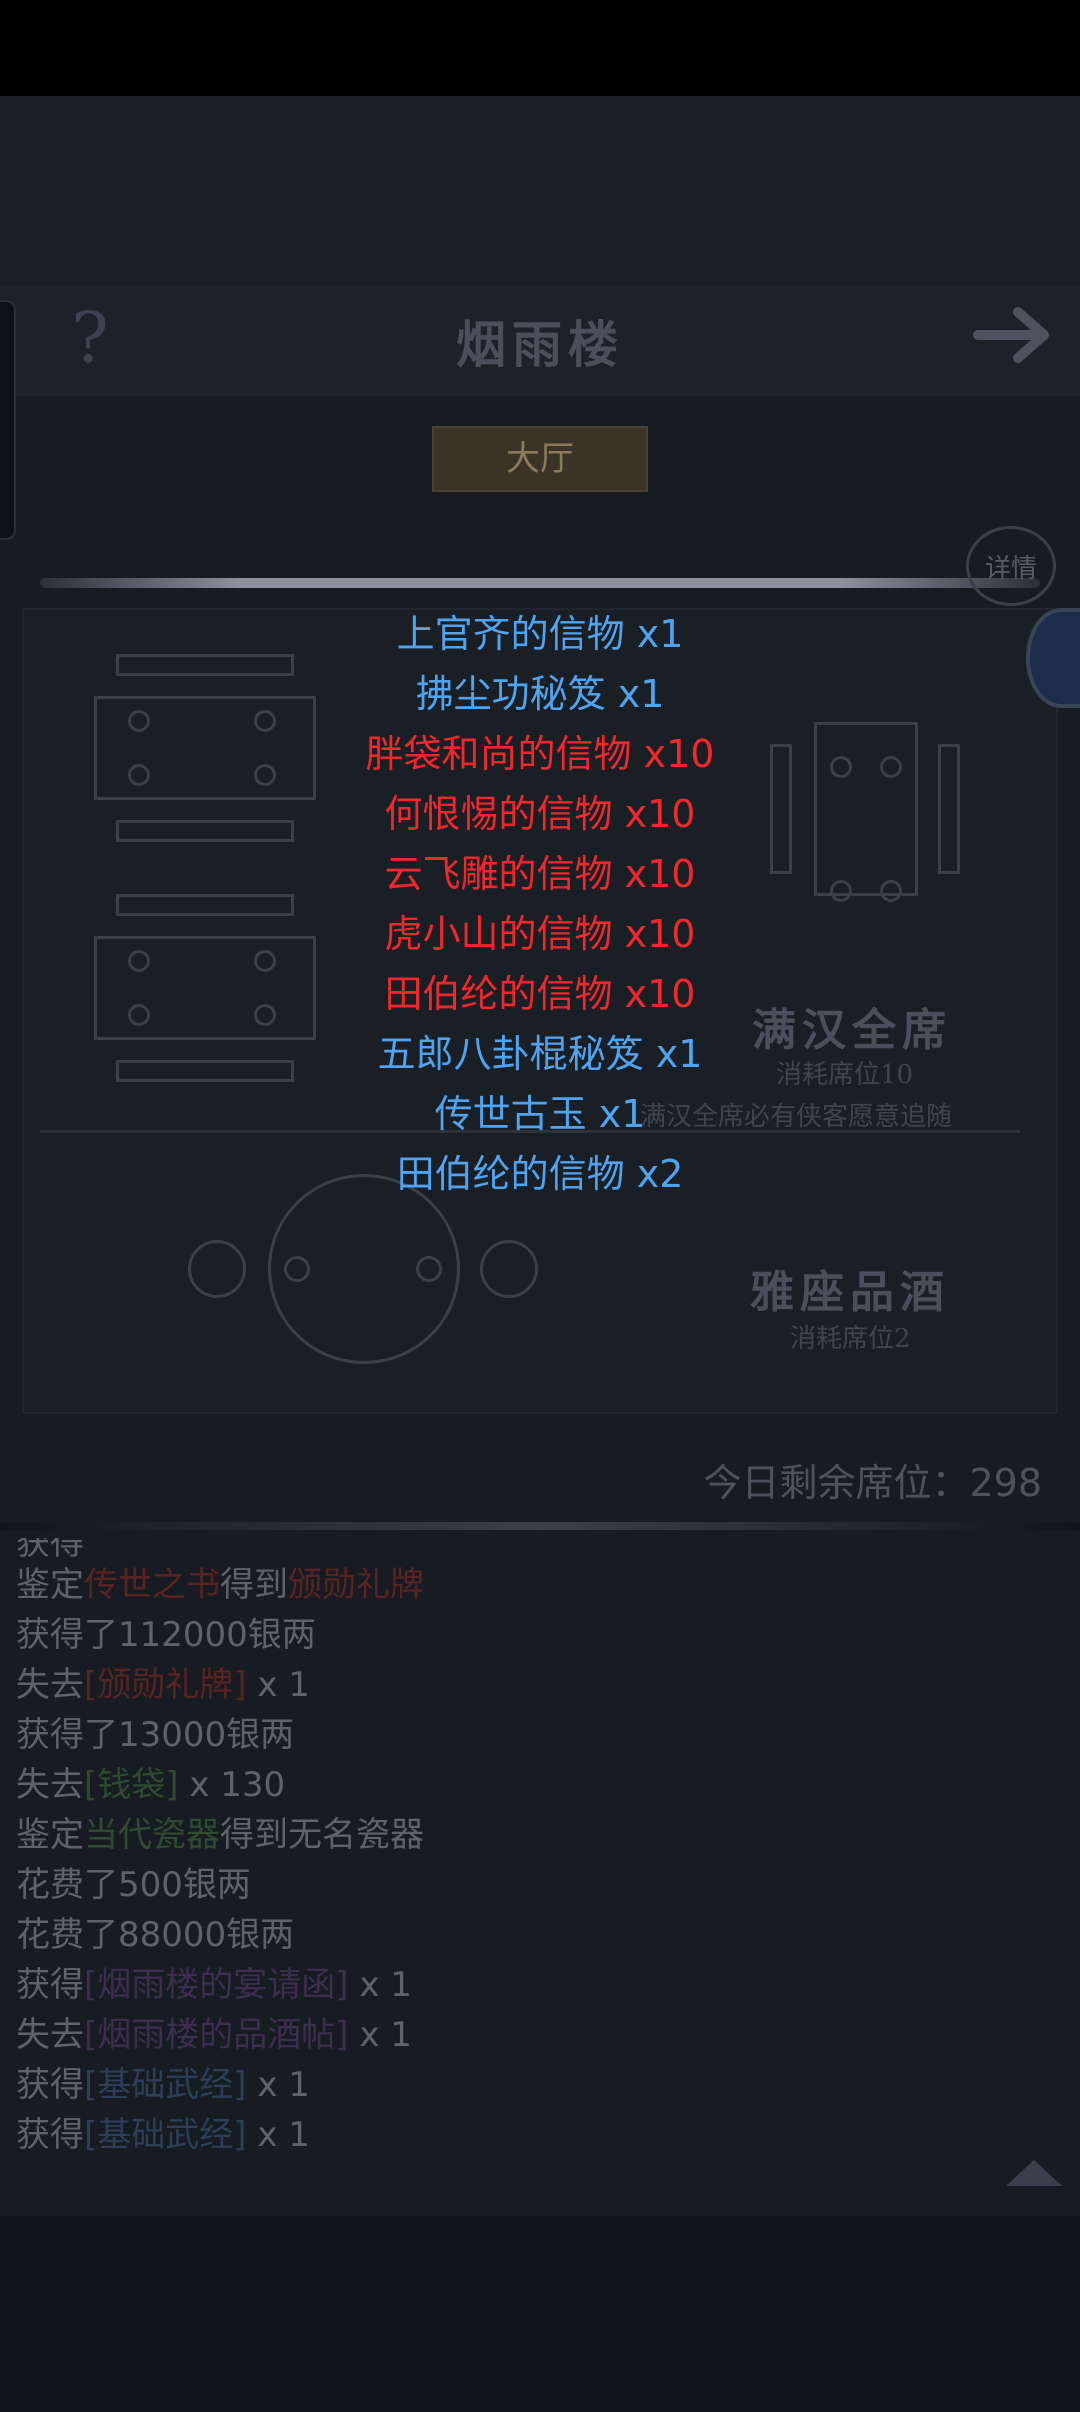 The image size is (1080, 2412). Describe the element at coordinates (872, 1483) in the screenshot. I see `remaining-seats: 今日剩余席位：298` at that location.